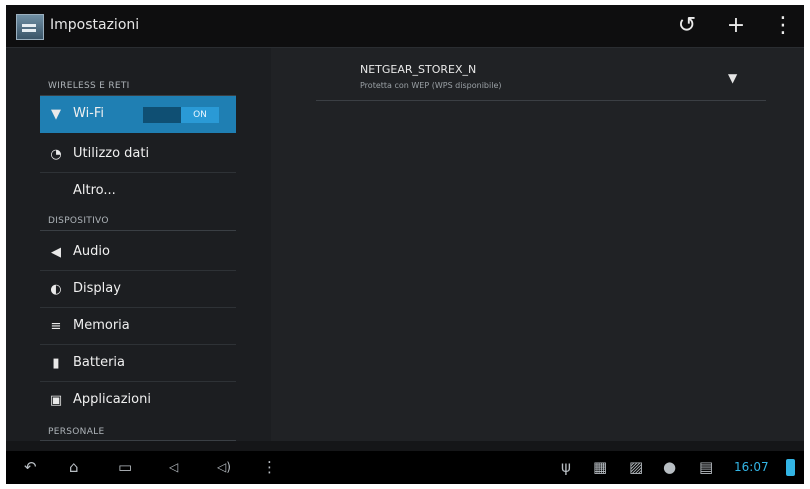  What do you see at coordinates (56, 400) in the screenshot?
I see `apps-icon: ▣` at bounding box center [56, 400].